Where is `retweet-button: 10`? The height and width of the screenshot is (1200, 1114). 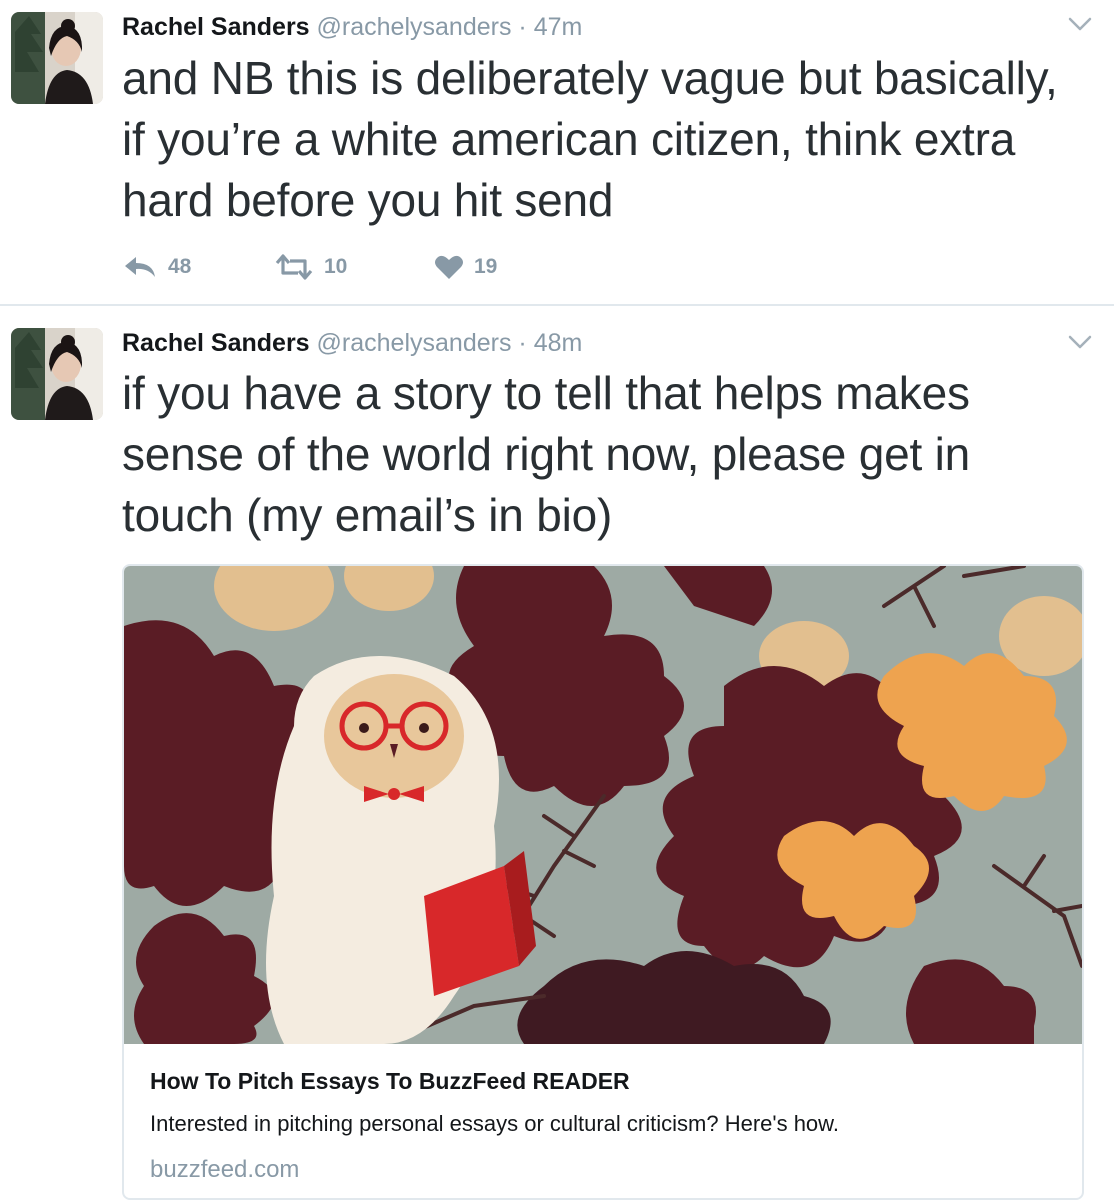 retweet-button: 10 is located at coordinates (310, 267).